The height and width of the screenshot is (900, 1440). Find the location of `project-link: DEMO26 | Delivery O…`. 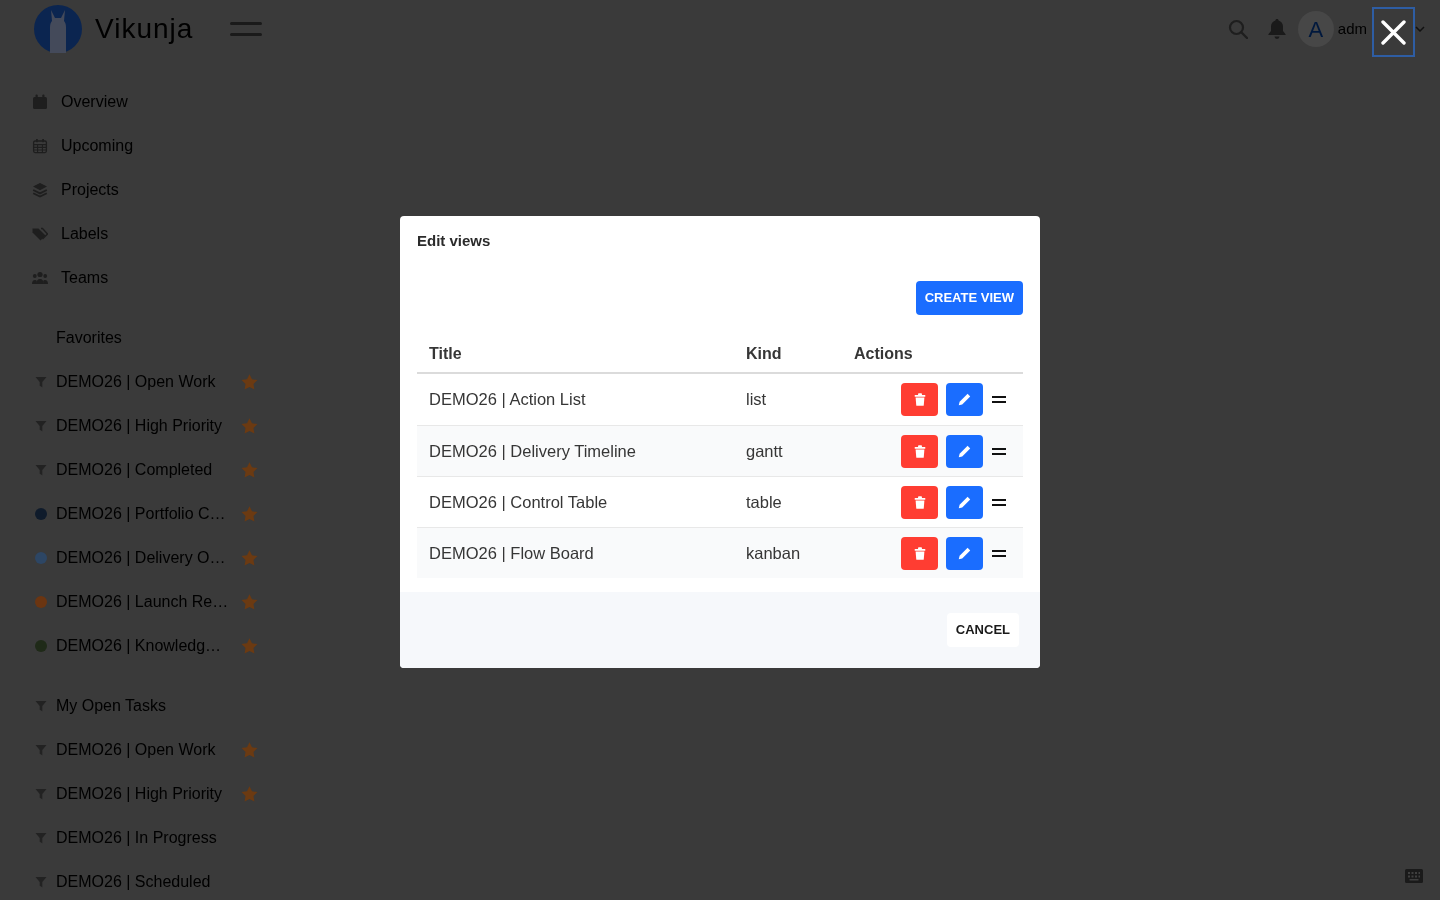

project-link: DEMO26 | Delivery O… is located at coordinates (131, 558).